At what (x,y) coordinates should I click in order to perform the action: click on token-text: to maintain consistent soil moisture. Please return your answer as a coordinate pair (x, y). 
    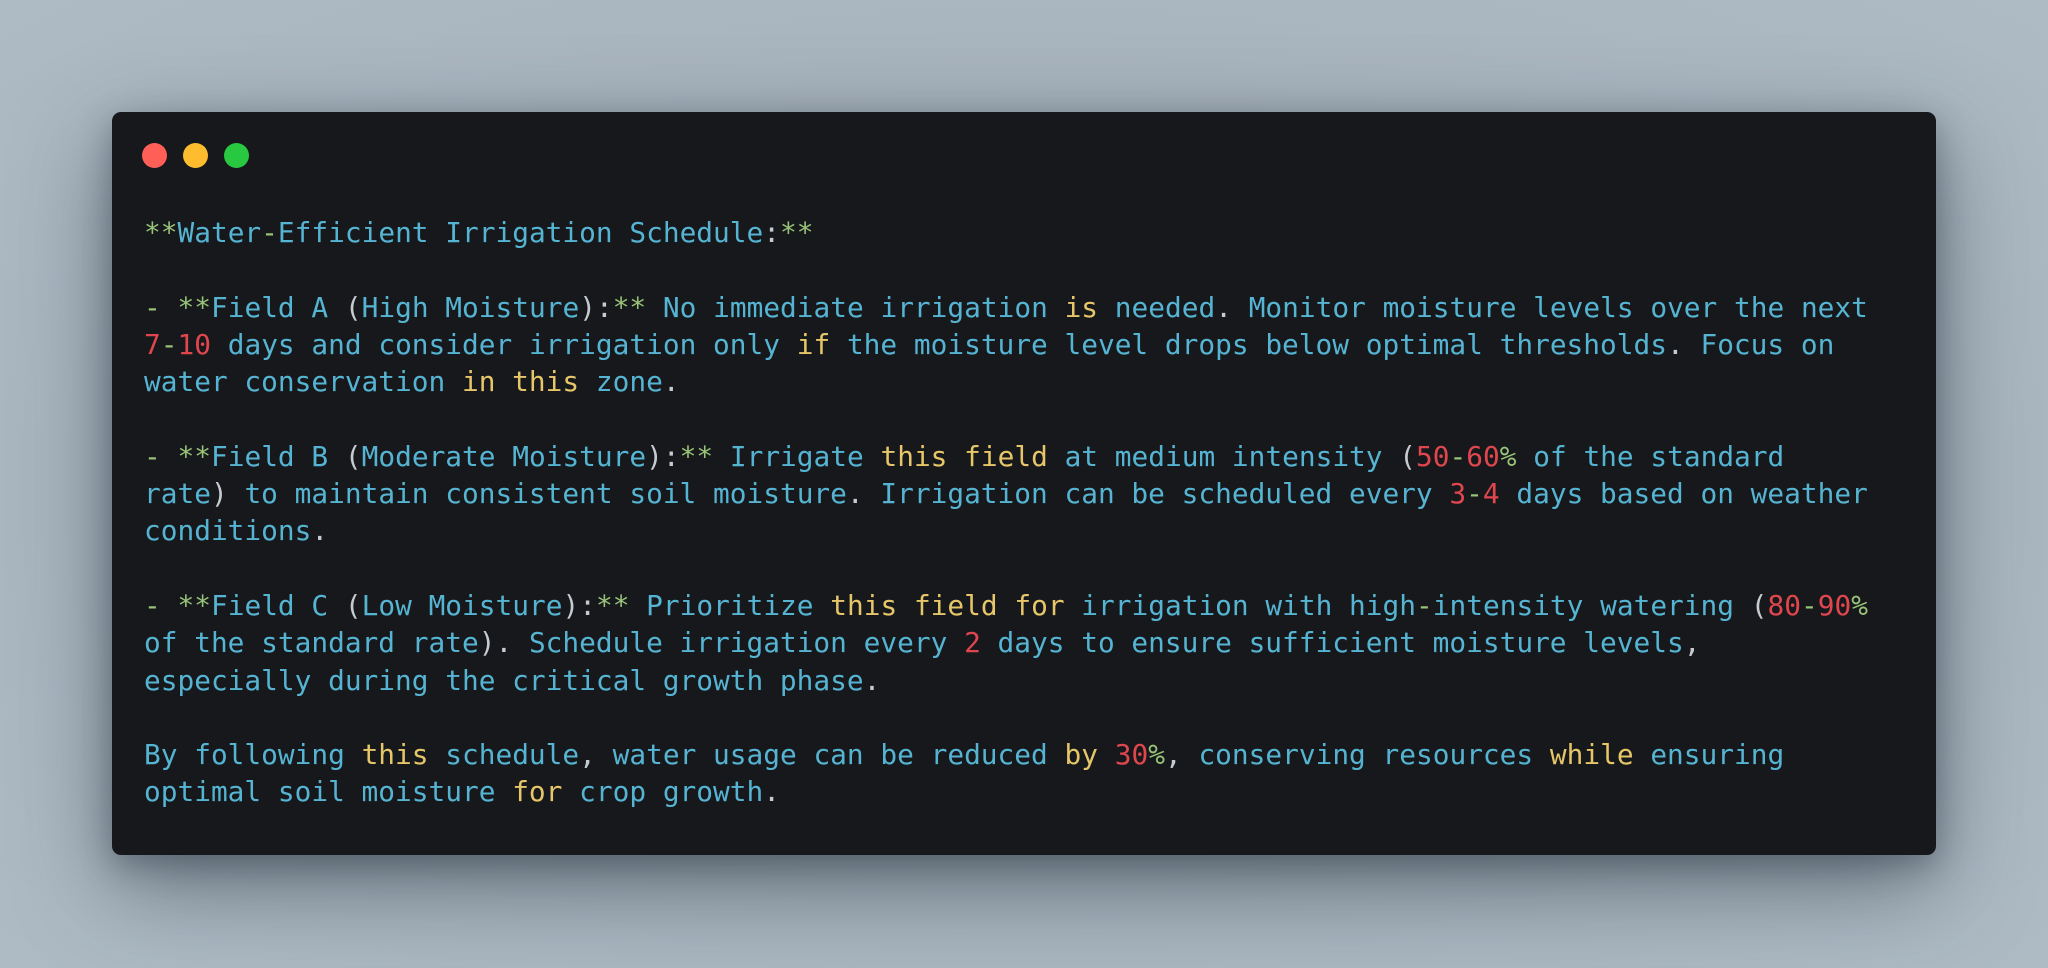
    Looking at the image, I should click on (537, 494).